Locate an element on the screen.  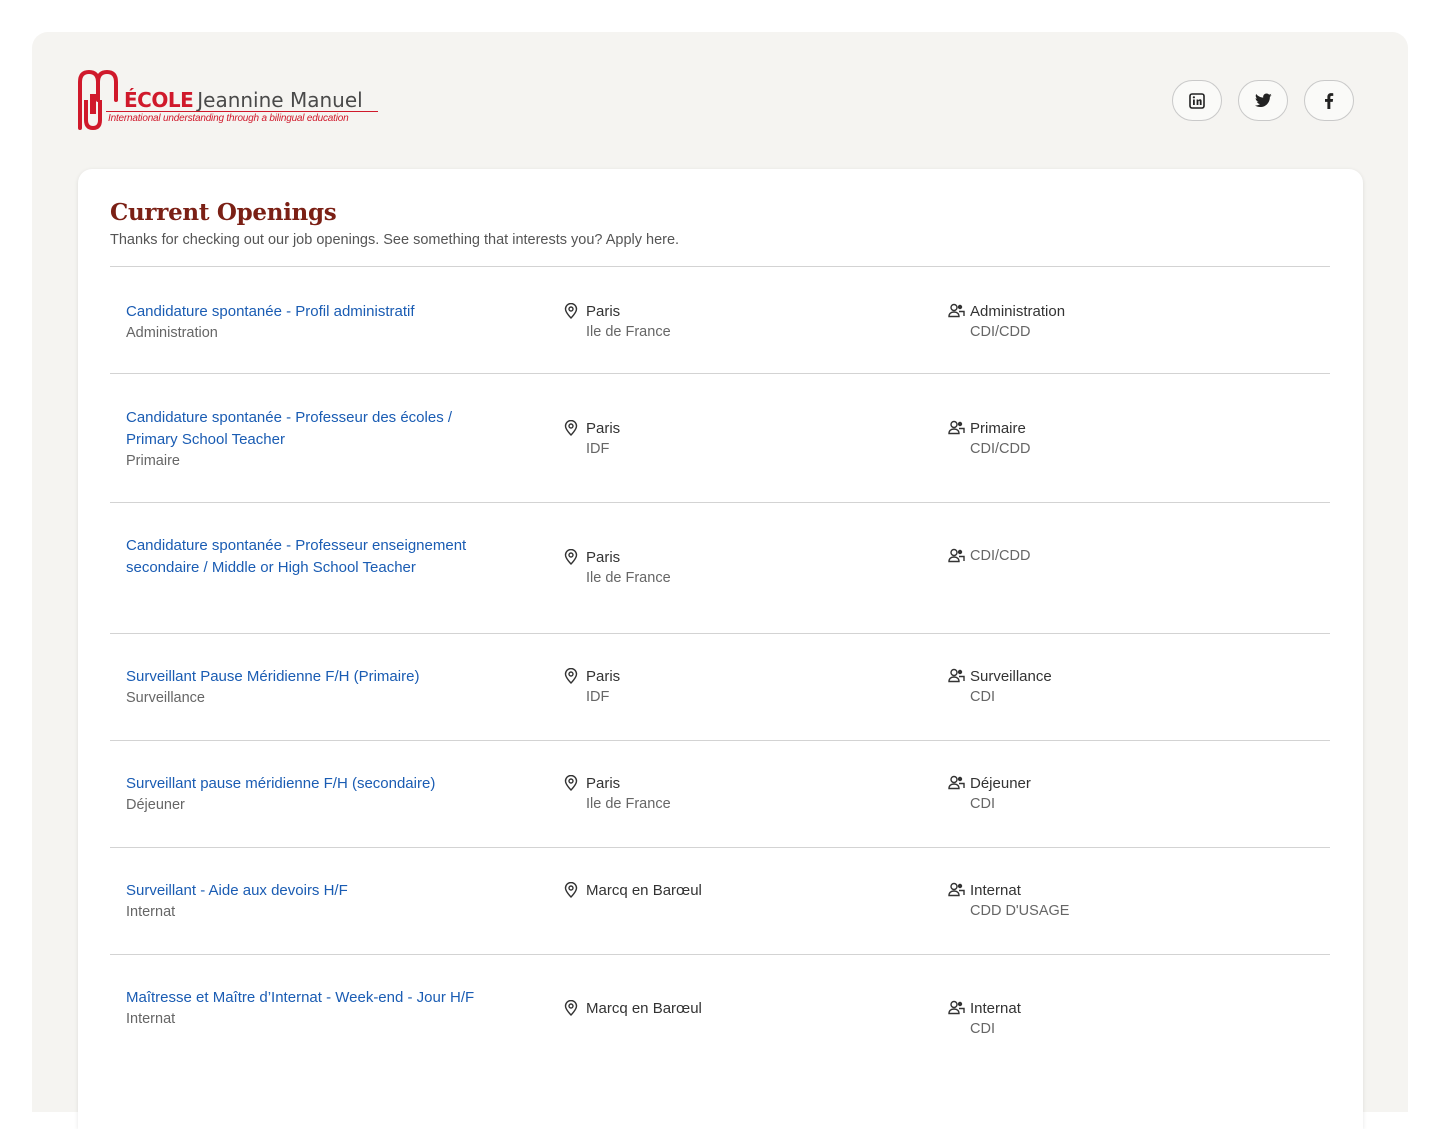
linkedin-icon is located at coordinates (1197, 100).